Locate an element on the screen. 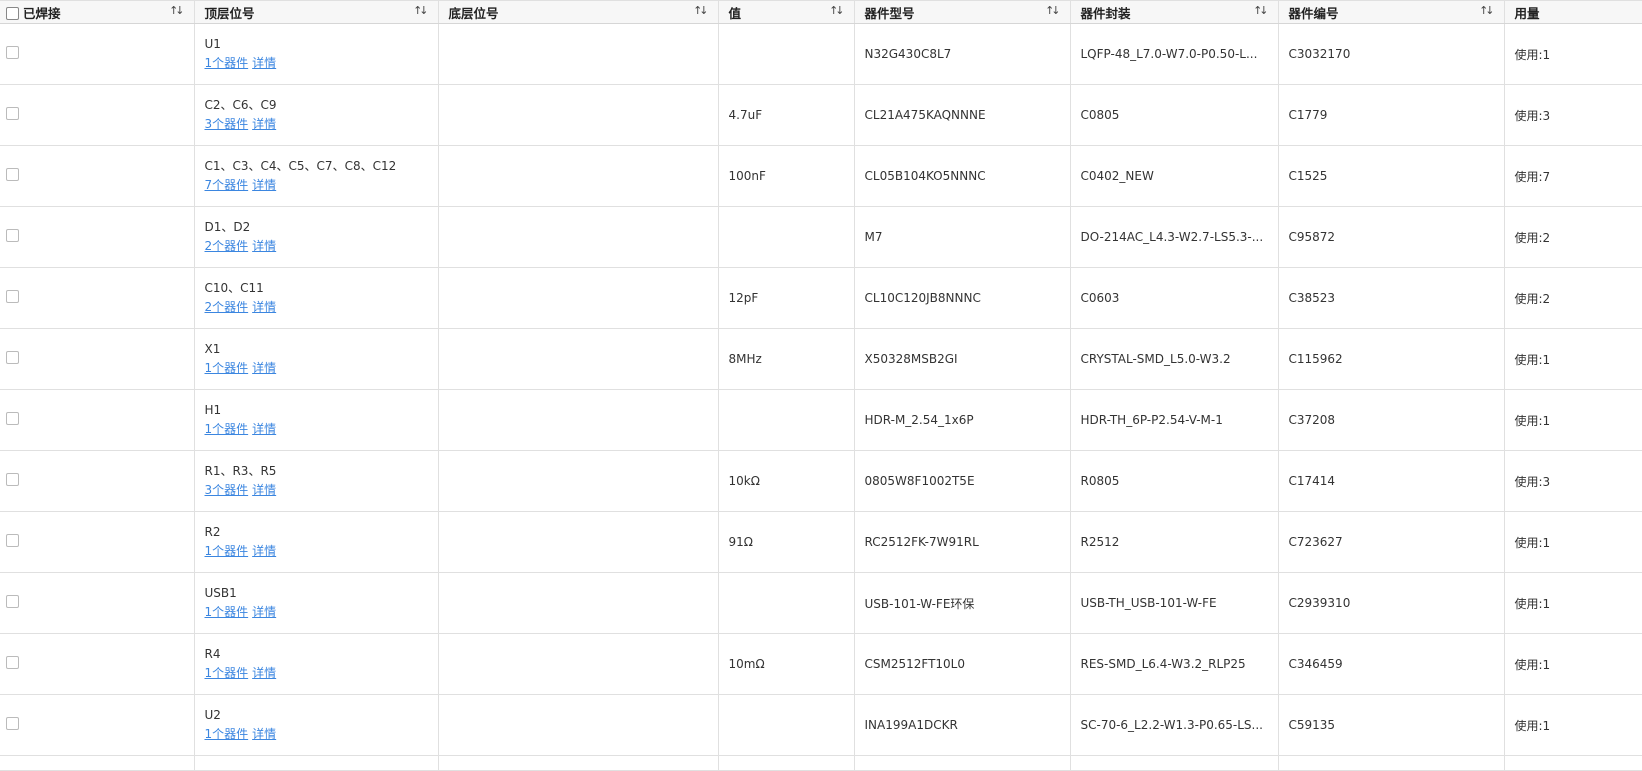 The image size is (1642, 771). top-designator: R1、R3、R5 is located at coordinates (240, 471).